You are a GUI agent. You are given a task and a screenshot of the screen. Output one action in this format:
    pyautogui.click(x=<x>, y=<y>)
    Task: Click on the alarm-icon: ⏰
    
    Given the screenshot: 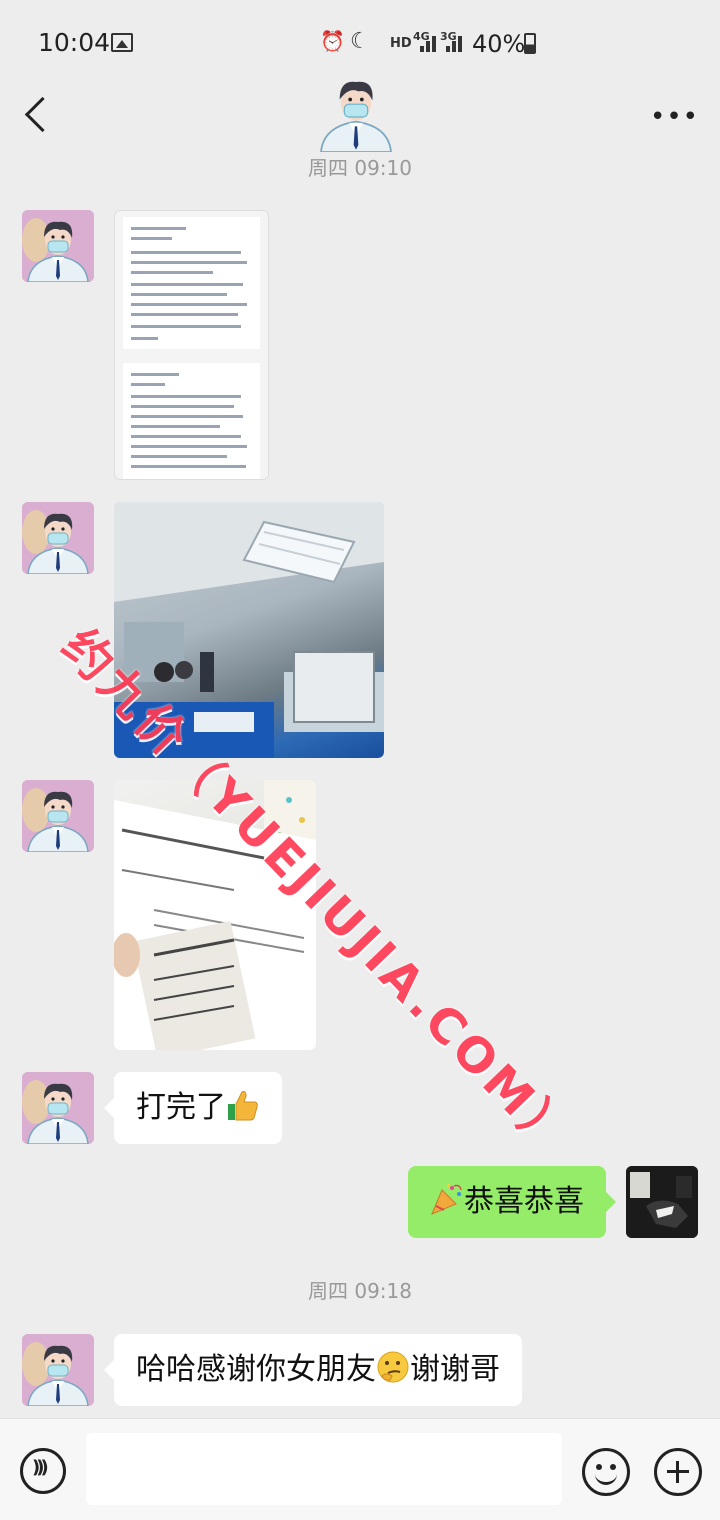 What is the action you would take?
    pyautogui.click(x=332, y=41)
    